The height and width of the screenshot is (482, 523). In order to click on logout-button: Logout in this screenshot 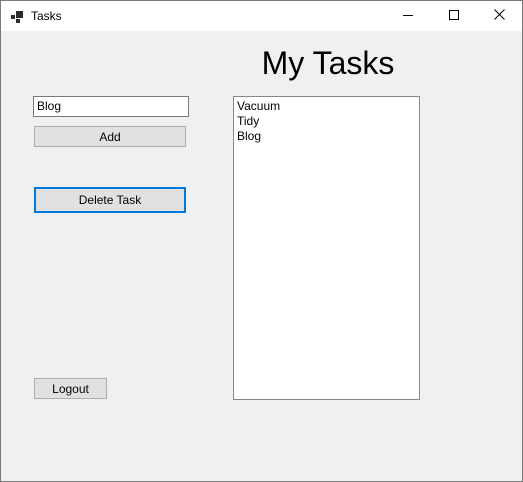, I will do `click(70, 388)`.